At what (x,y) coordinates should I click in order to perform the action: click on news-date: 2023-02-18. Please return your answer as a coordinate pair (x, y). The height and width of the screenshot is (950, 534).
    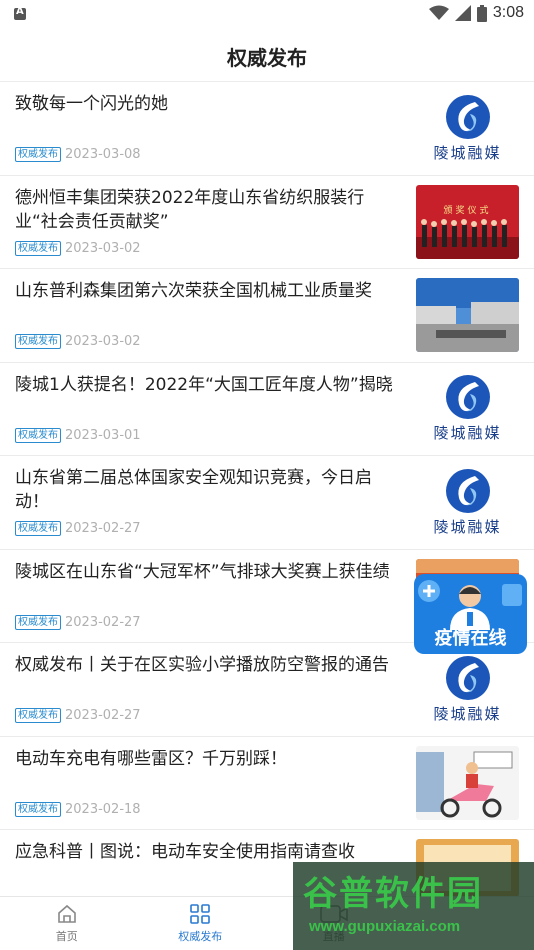
    Looking at the image, I should click on (103, 809).